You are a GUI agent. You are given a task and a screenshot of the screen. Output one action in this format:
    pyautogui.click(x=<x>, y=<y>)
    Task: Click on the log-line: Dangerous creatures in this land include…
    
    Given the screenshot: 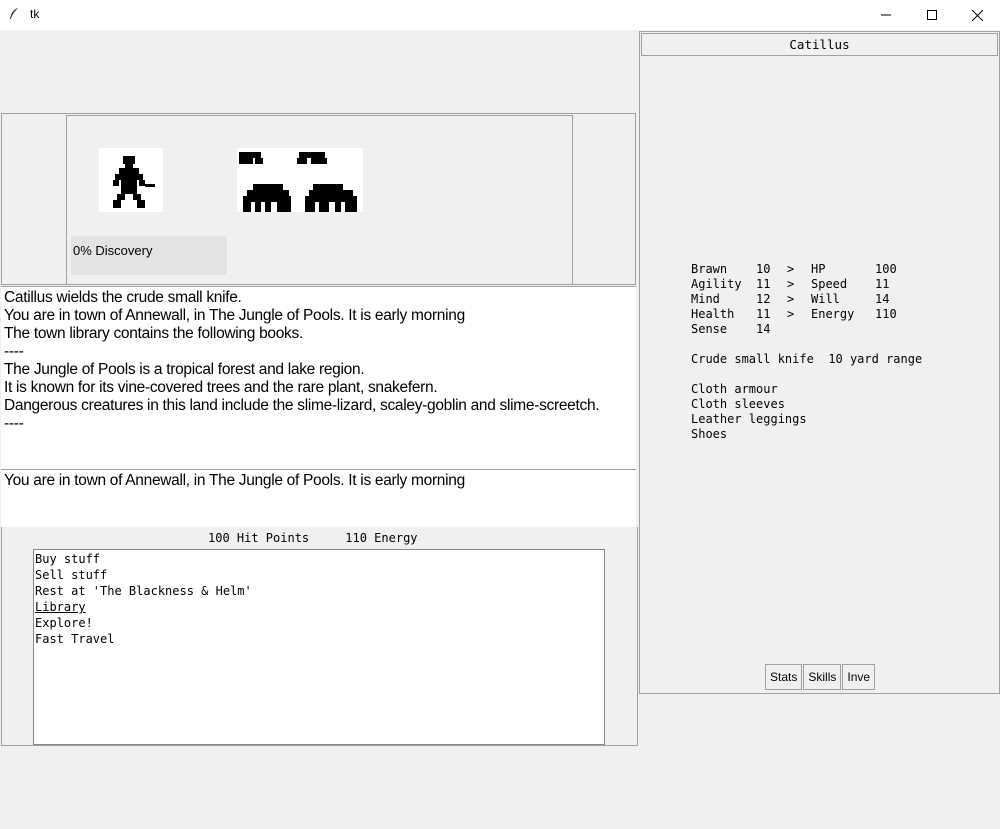 What is the action you would take?
    pyautogui.click(x=302, y=405)
    